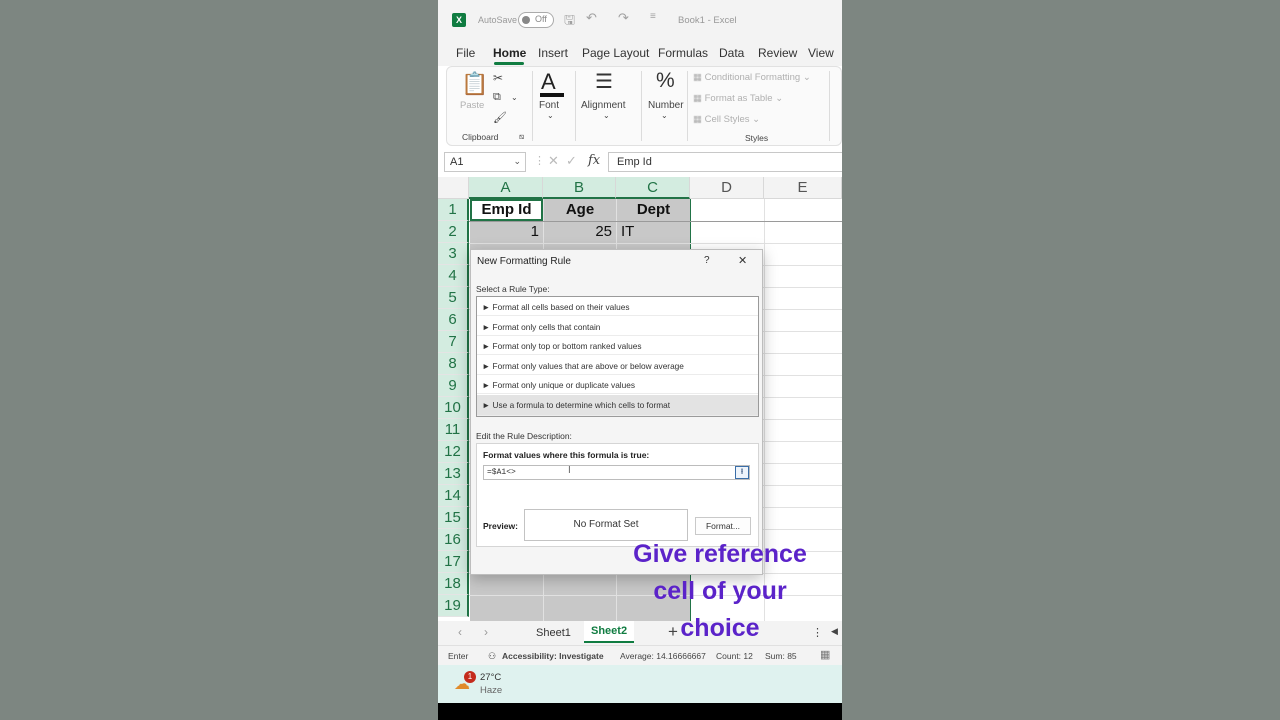 This screenshot has height=720, width=1280. I want to click on row-header: 17, so click(453, 562).